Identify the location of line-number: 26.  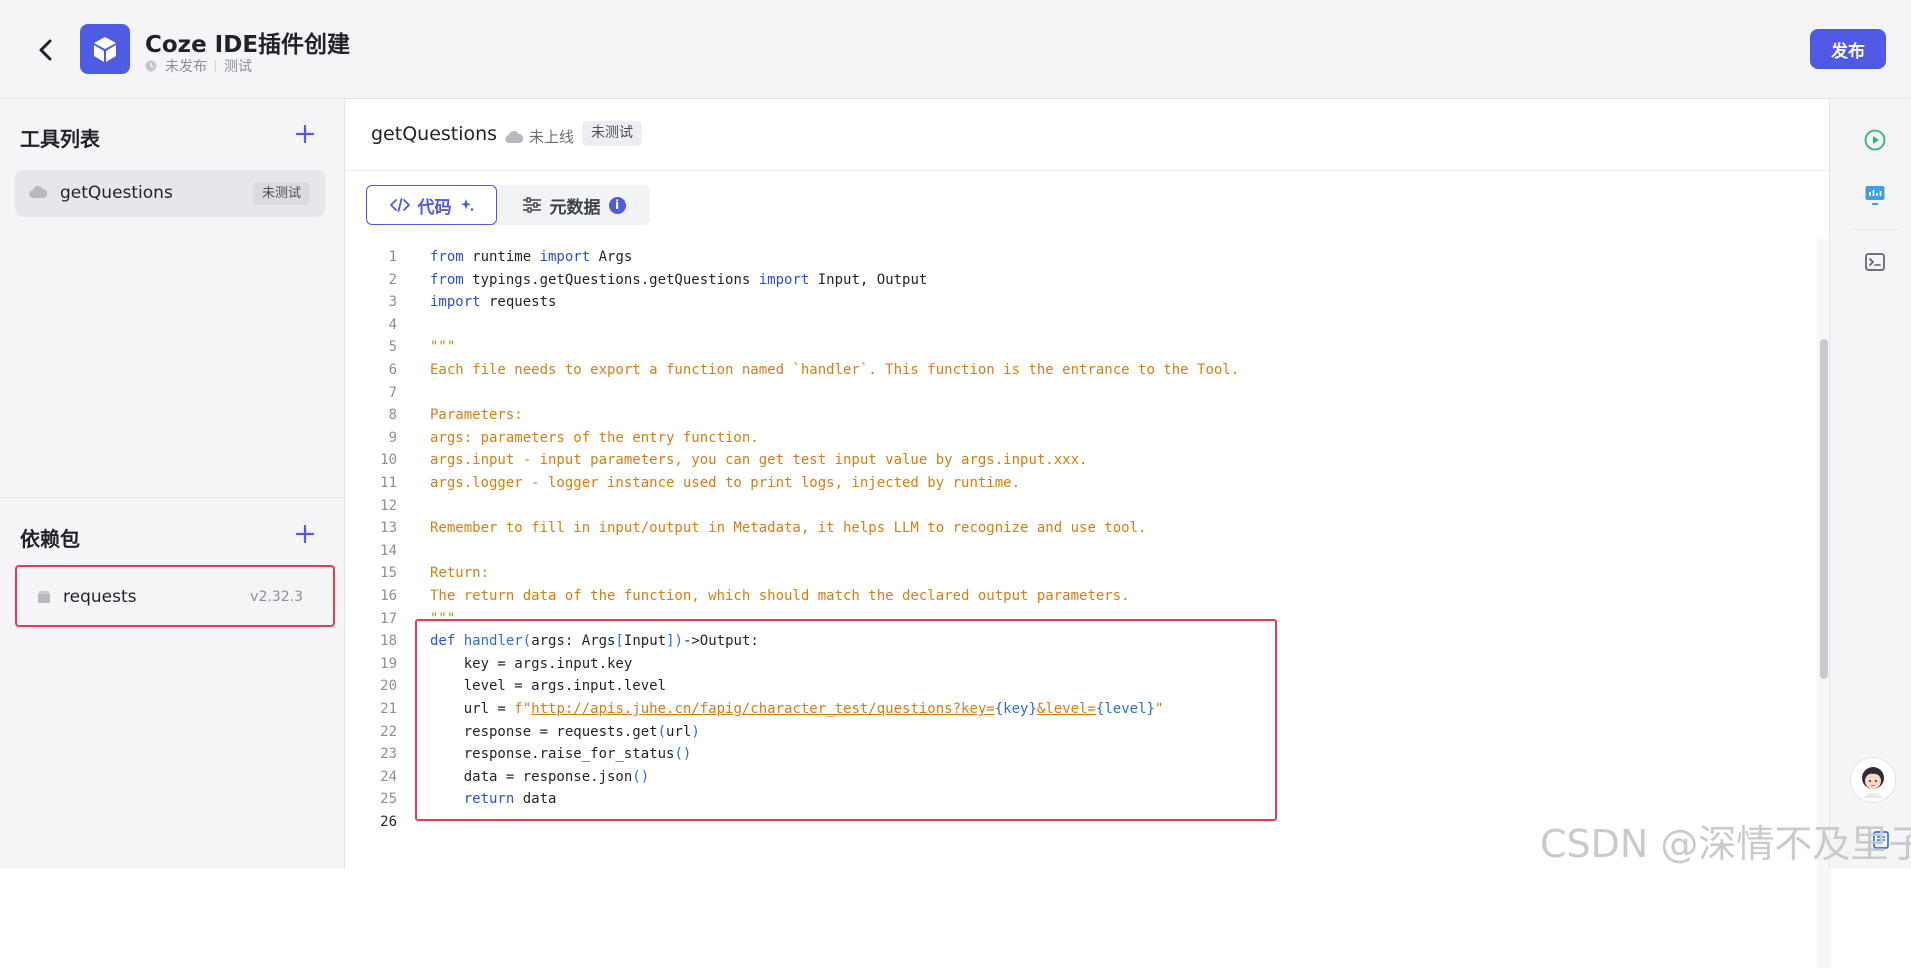
(388, 822).